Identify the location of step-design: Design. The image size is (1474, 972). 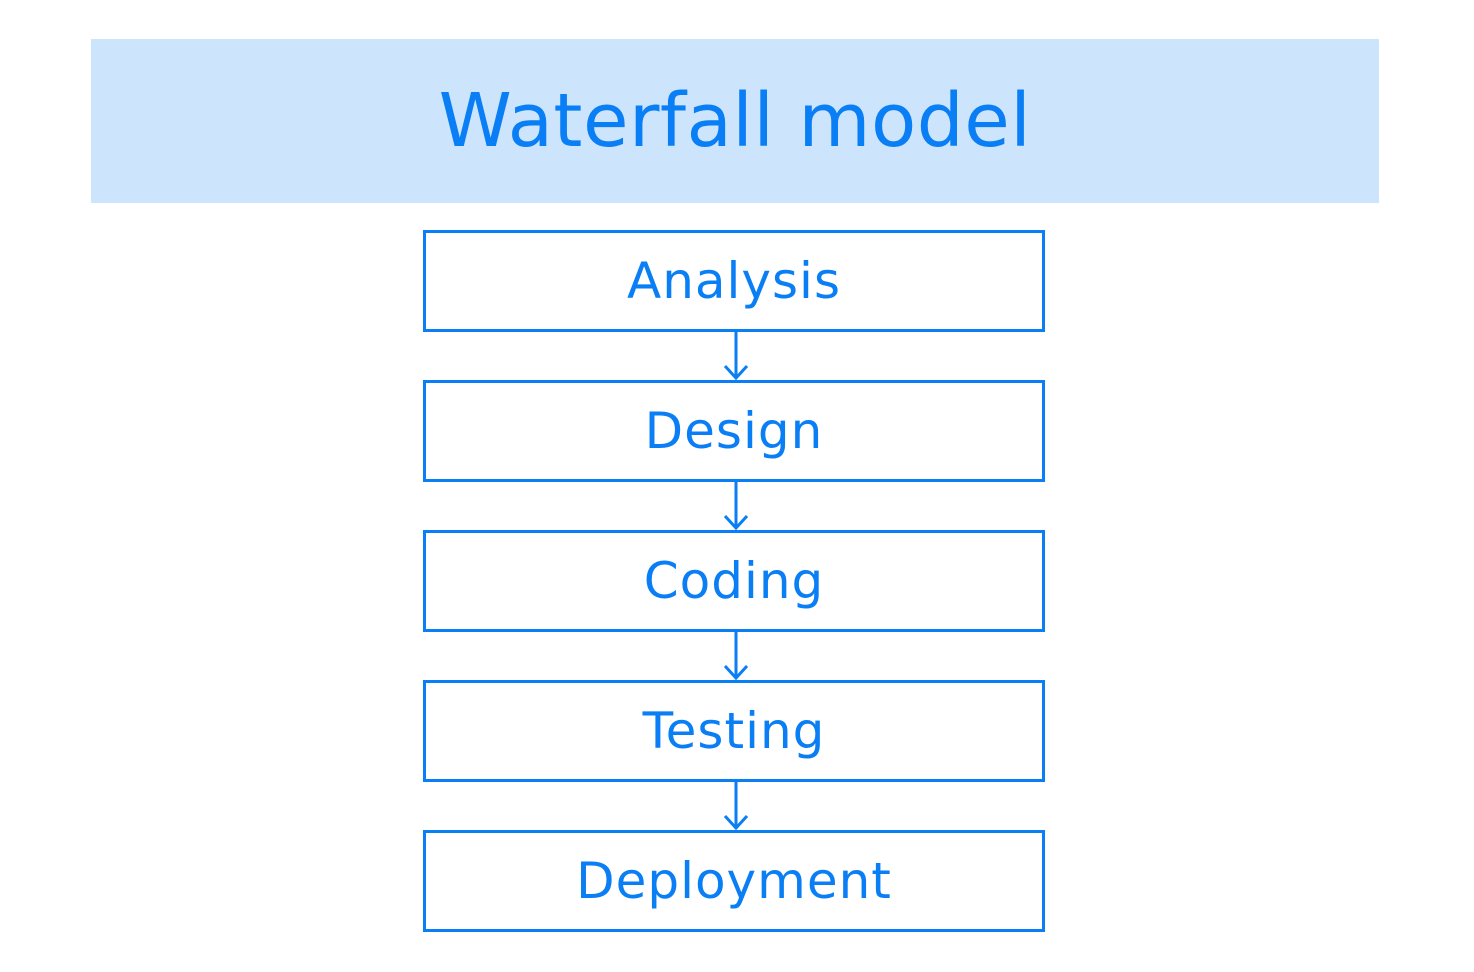
(734, 431).